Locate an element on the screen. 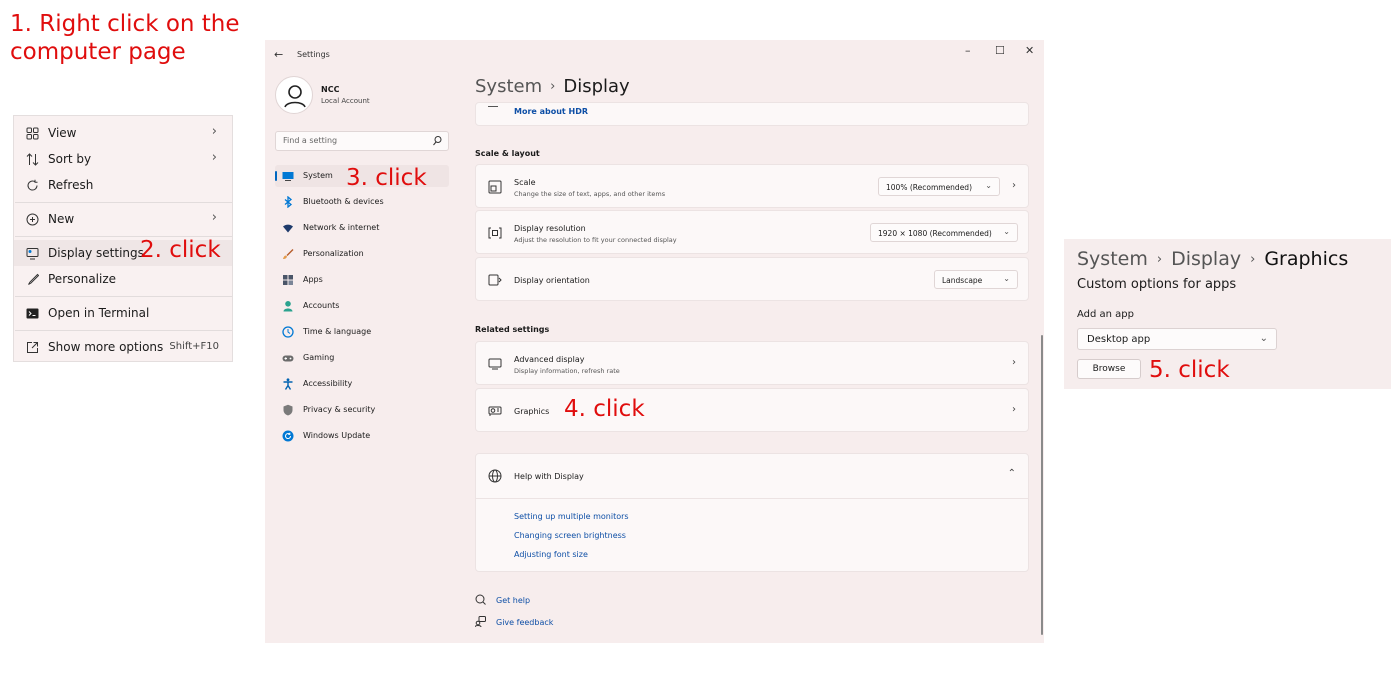  section-title: Related settings is located at coordinates (512, 329).